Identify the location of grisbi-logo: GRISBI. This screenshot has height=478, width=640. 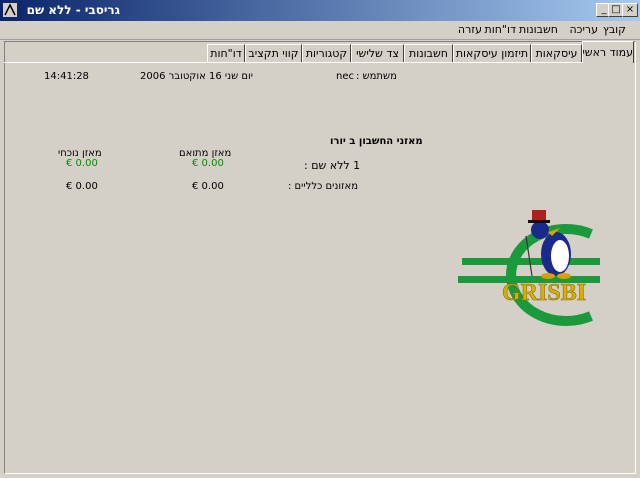
(529, 268).